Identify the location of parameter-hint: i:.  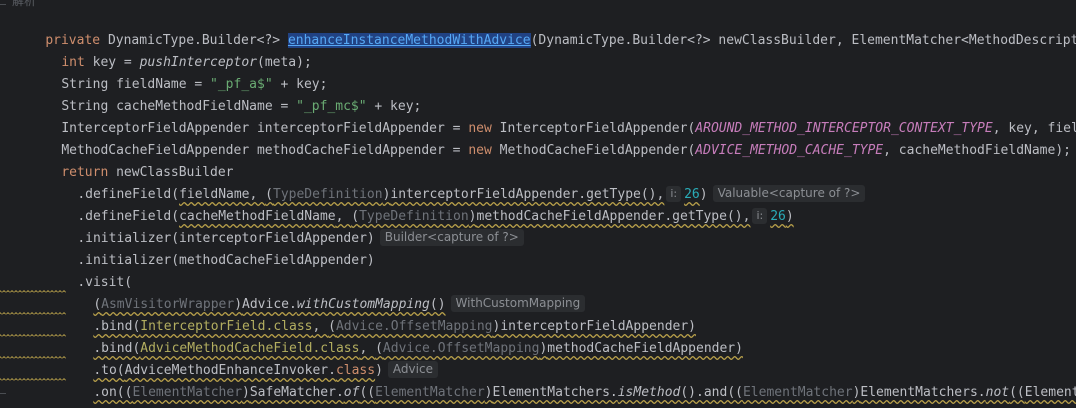
(760, 216).